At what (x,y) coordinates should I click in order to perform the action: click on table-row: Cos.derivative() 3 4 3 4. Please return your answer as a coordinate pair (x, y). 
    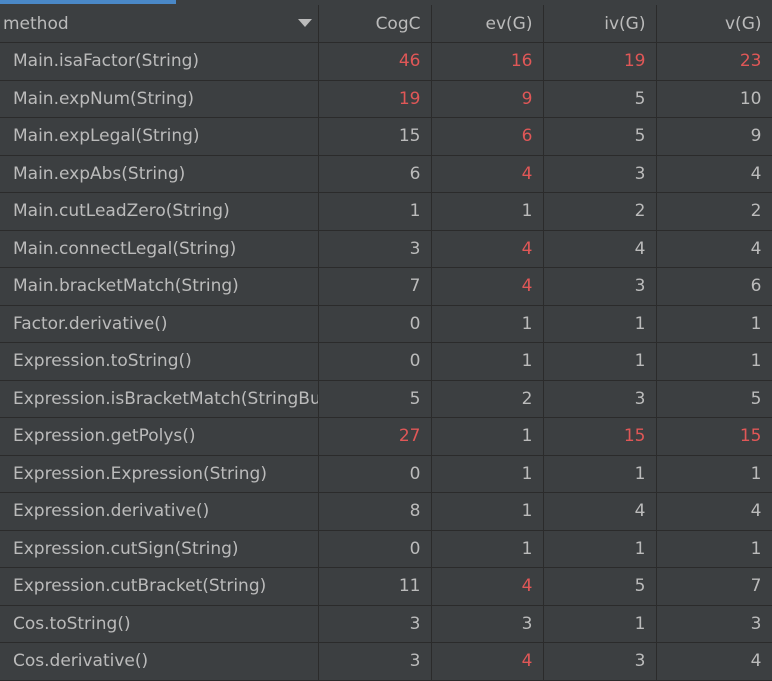
    Looking at the image, I should click on (386, 661).